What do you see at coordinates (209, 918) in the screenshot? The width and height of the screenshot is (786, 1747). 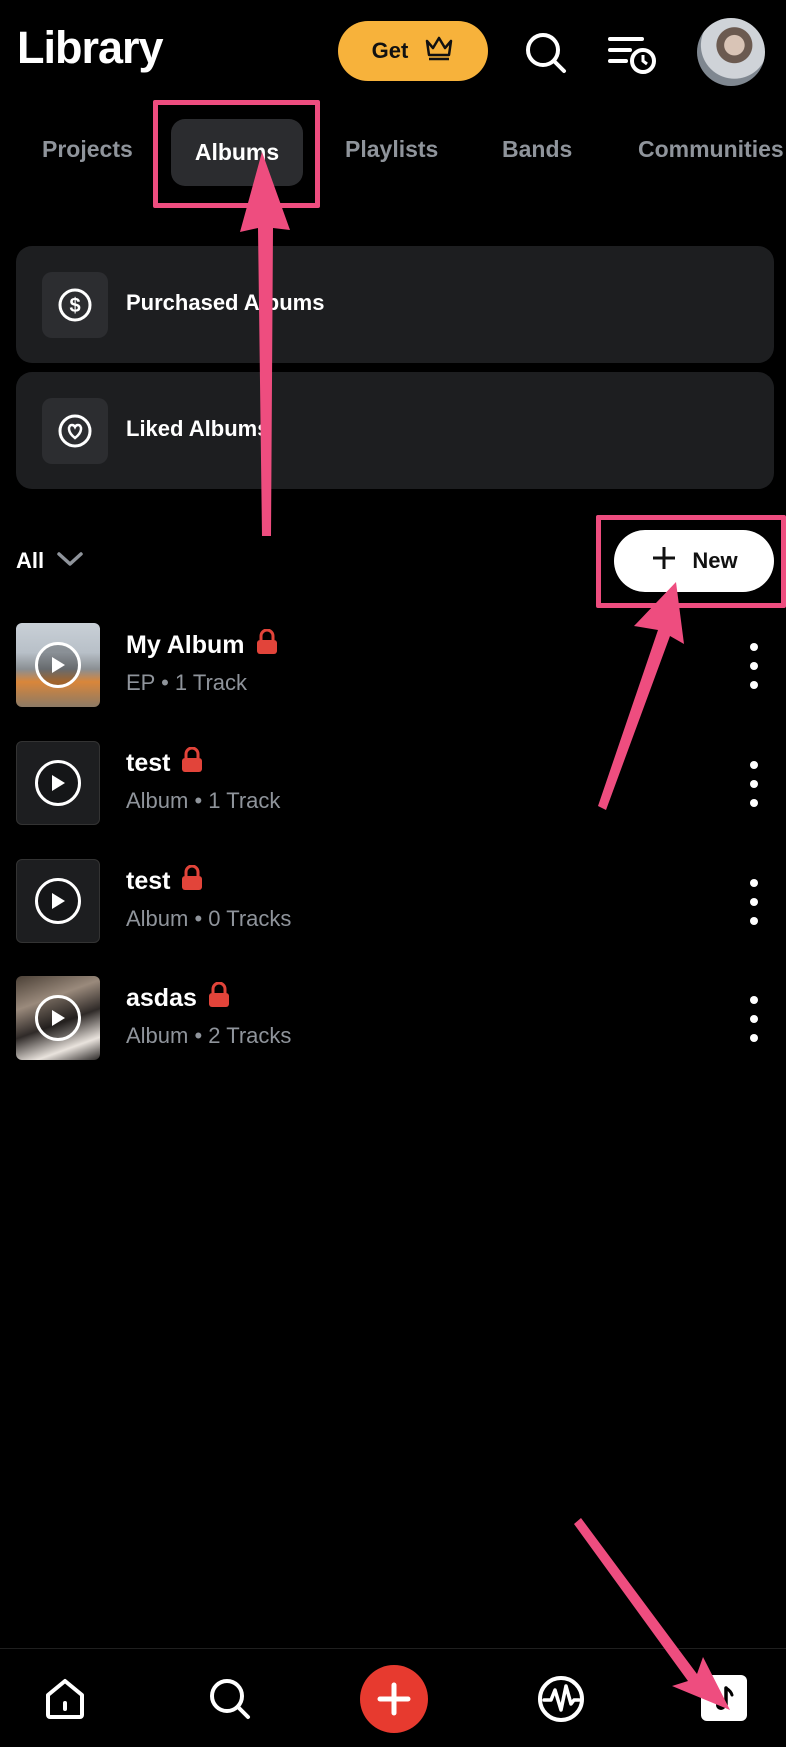 I see `album-subtitle: Album • 0 Tracks` at bounding box center [209, 918].